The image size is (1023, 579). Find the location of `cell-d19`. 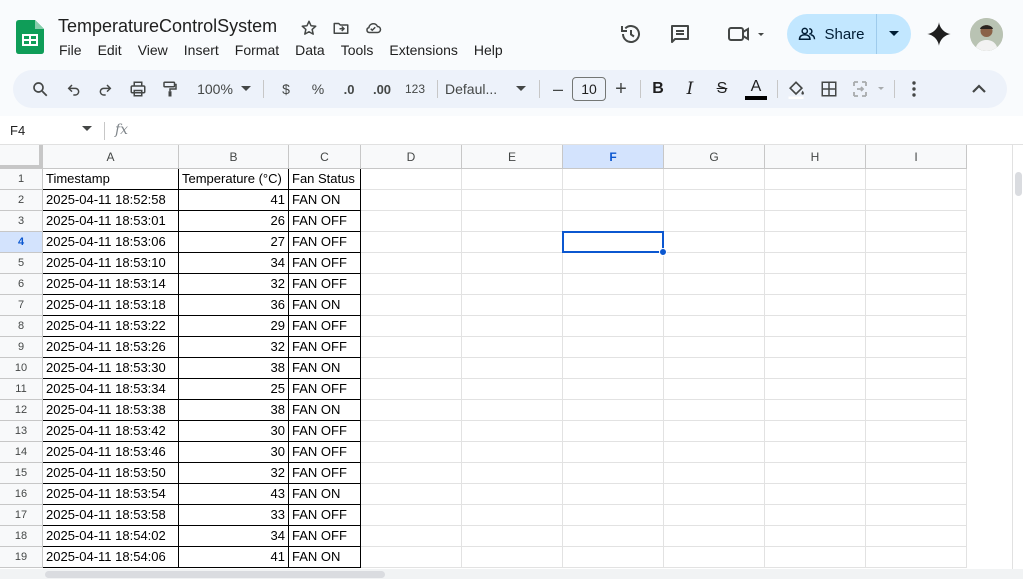

cell-d19 is located at coordinates (411, 557).